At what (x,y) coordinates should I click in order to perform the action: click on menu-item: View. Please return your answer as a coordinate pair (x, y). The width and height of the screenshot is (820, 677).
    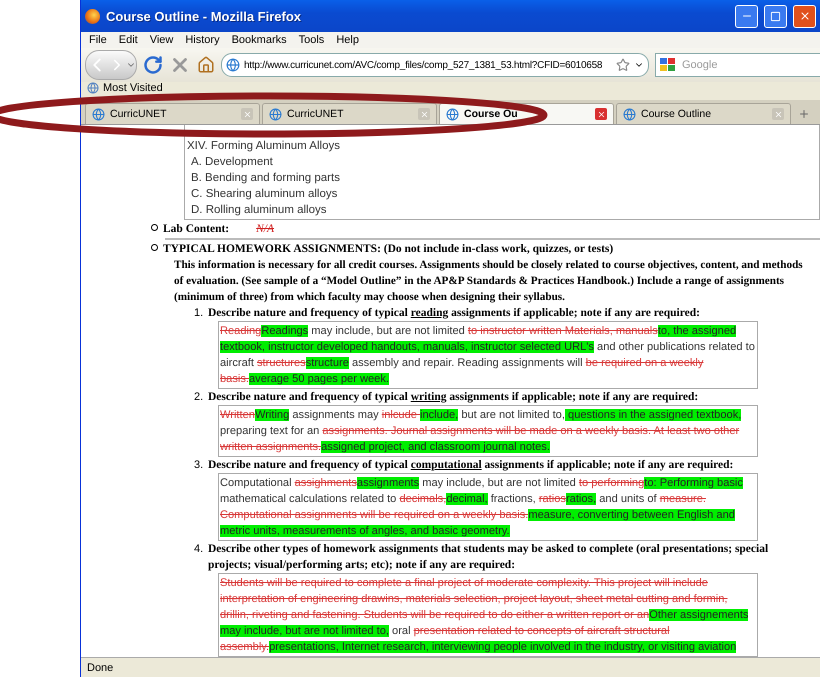
    Looking at the image, I should click on (162, 40).